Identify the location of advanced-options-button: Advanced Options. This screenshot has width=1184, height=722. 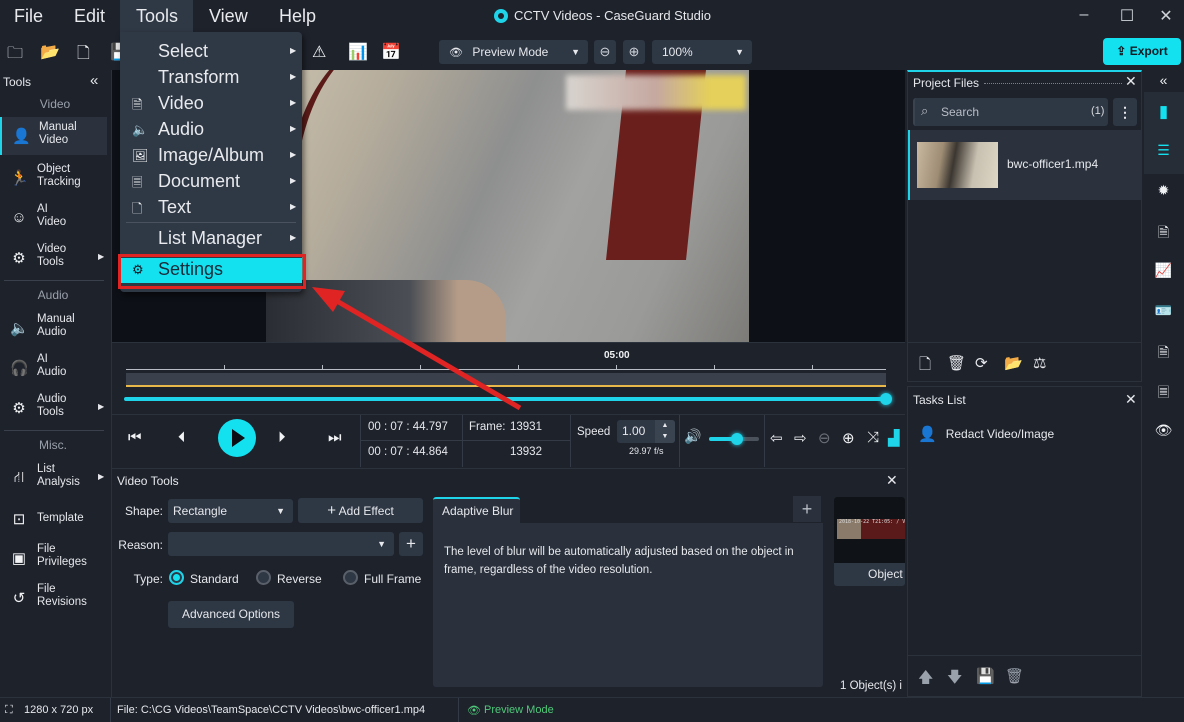
(231, 614).